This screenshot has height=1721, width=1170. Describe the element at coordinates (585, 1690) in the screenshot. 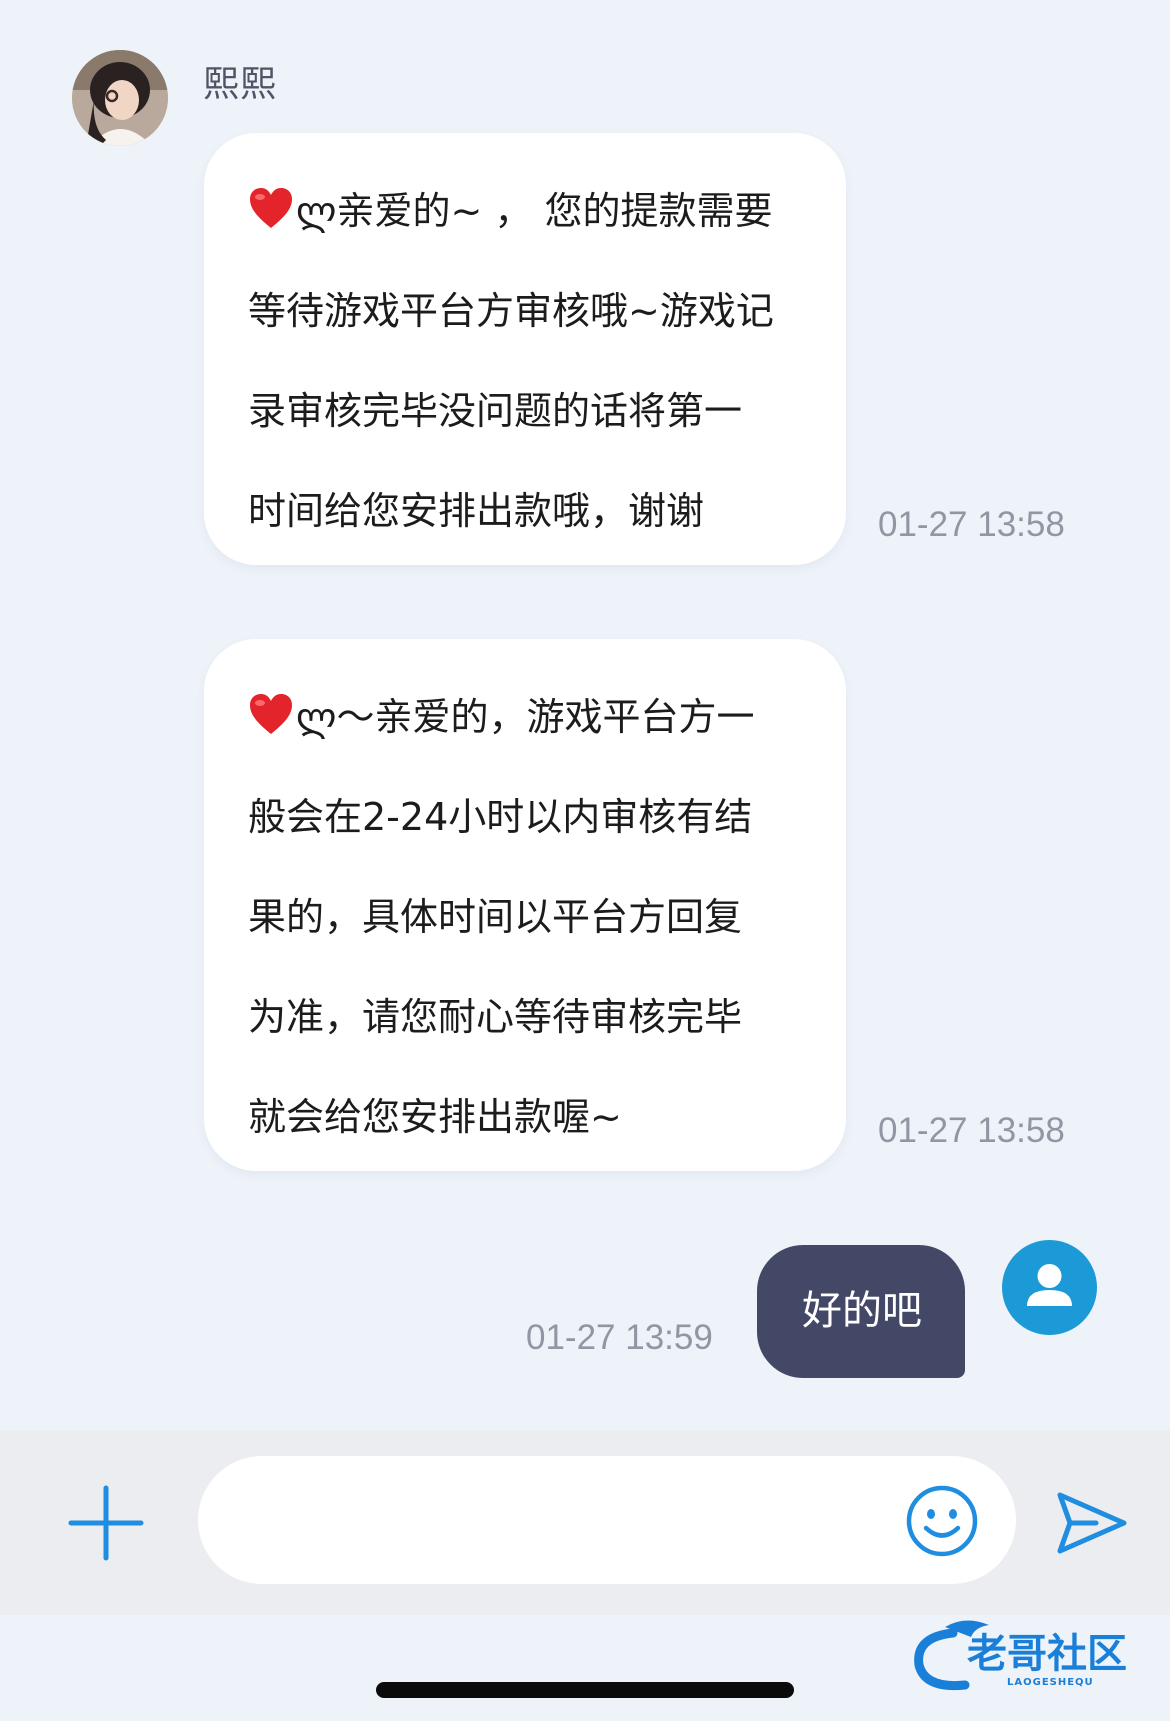

I see `home-indicator` at that location.